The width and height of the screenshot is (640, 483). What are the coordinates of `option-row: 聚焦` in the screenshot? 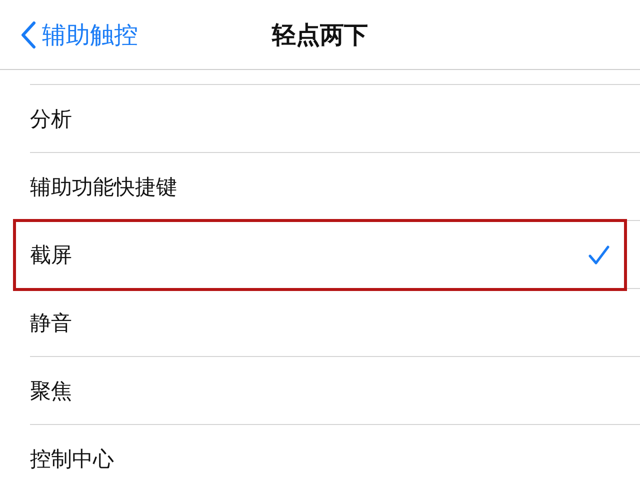 It's located at (320, 391).